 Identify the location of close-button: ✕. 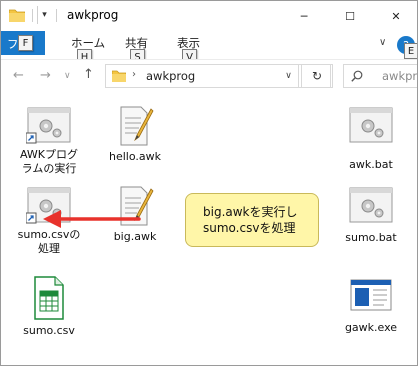
(395, 16).